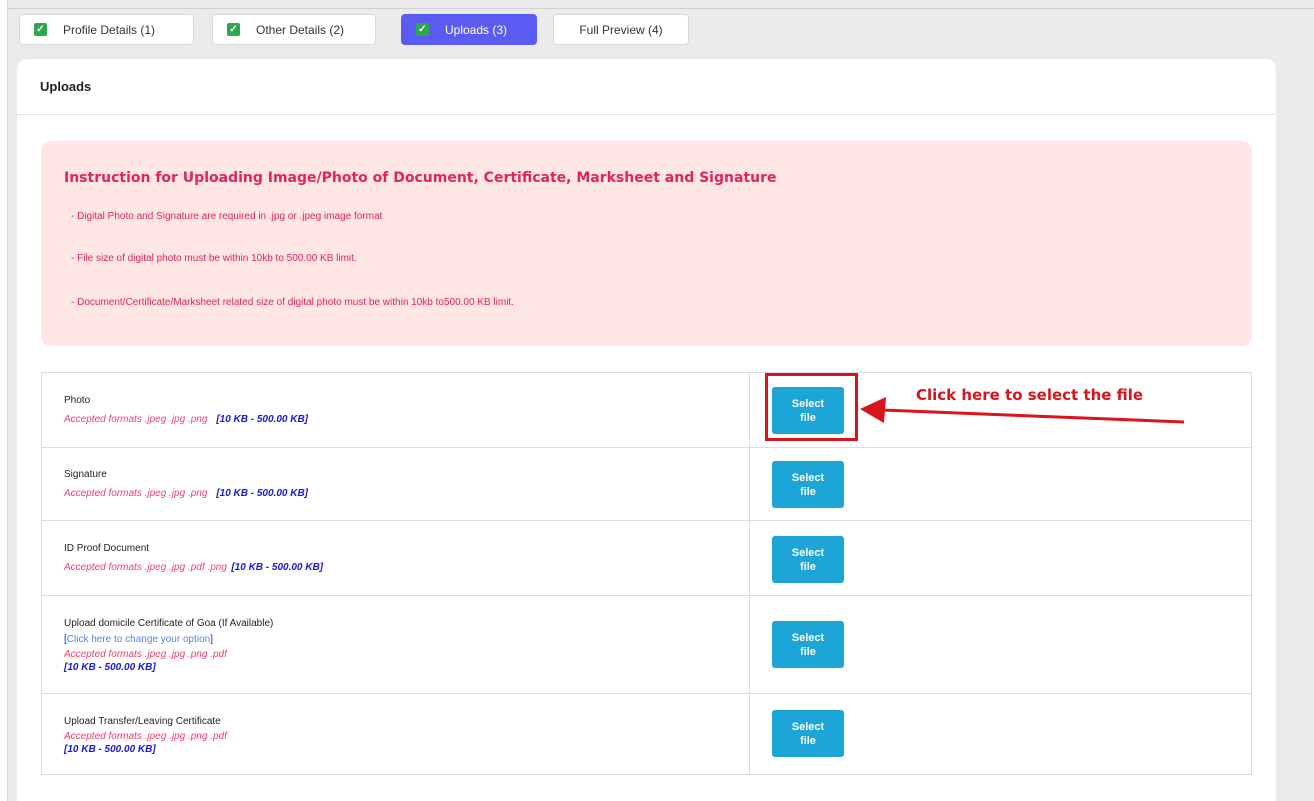  I want to click on bracket-close: ], so click(211, 639).